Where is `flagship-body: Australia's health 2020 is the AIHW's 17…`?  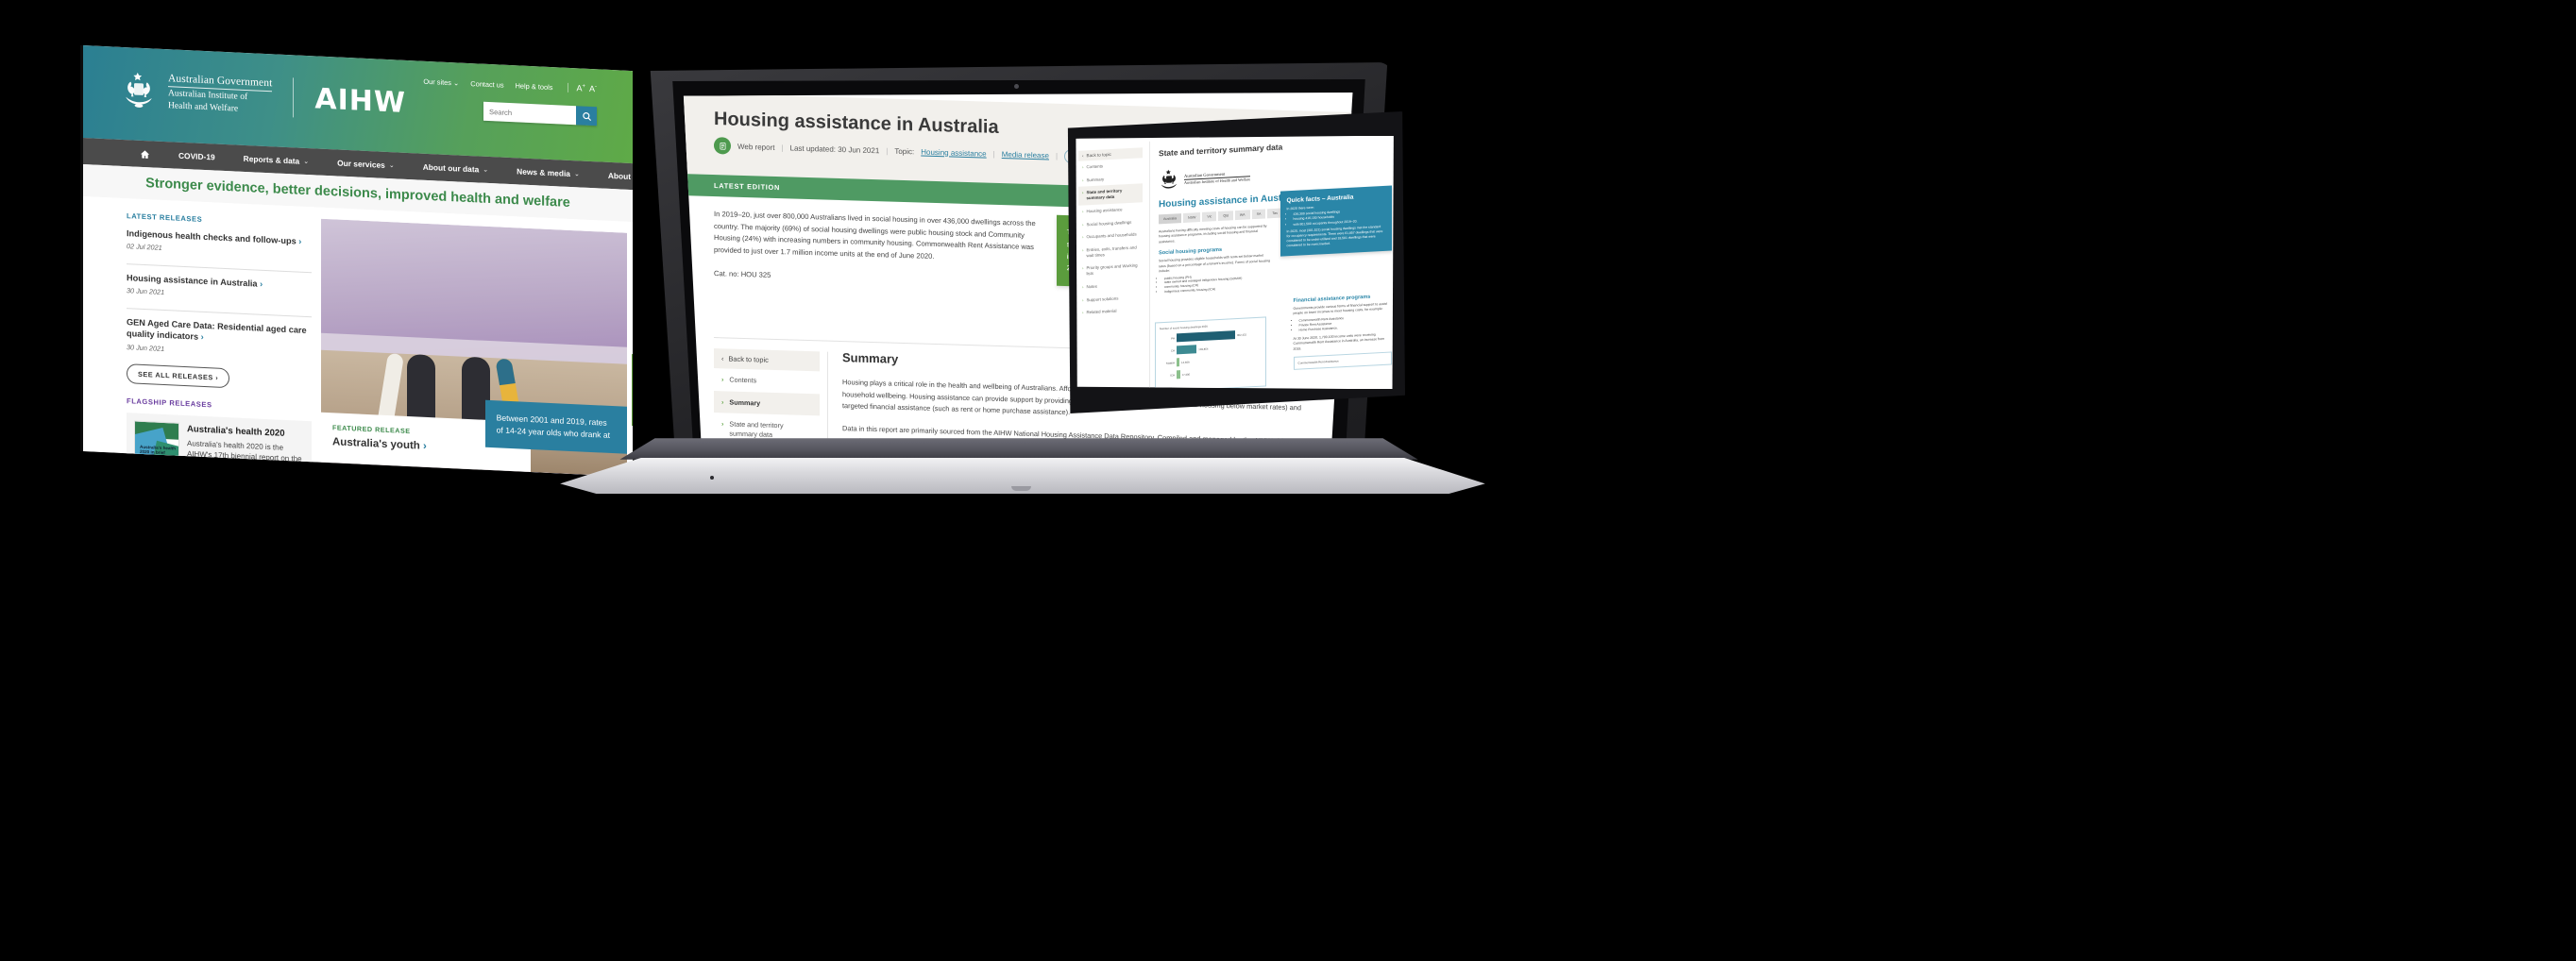 flagship-body: Australia's health 2020 is the AIHW's 17… is located at coordinates (244, 455).